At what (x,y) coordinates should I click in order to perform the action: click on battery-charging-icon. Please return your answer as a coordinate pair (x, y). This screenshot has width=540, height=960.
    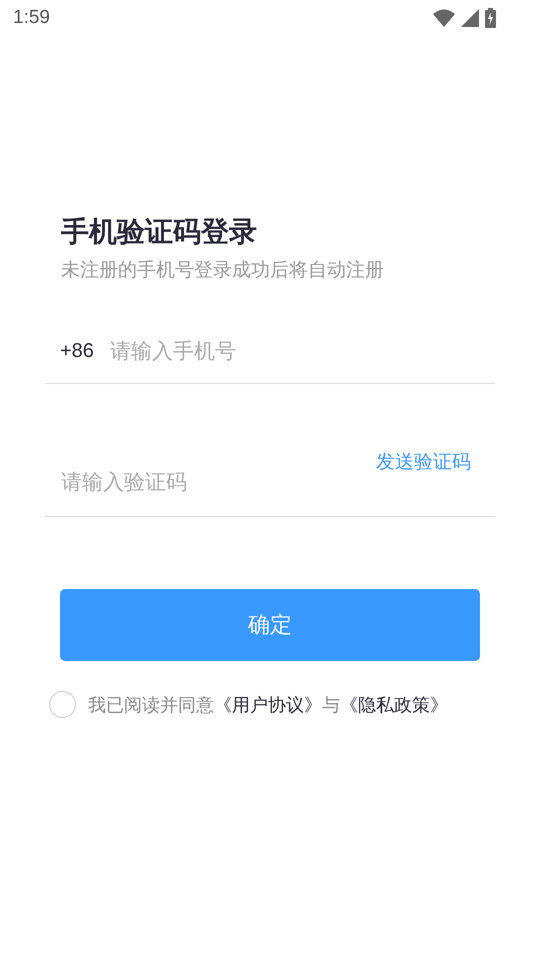
    Looking at the image, I should click on (490, 18).